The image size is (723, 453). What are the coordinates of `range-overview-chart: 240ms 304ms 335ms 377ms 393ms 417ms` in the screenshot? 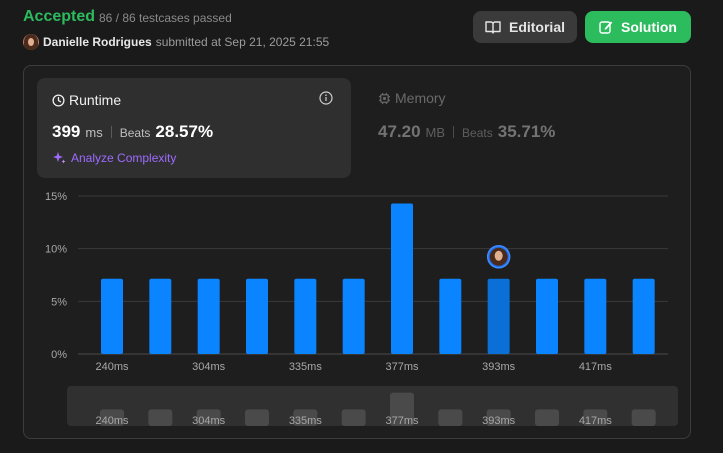 It's located at (375, 409).